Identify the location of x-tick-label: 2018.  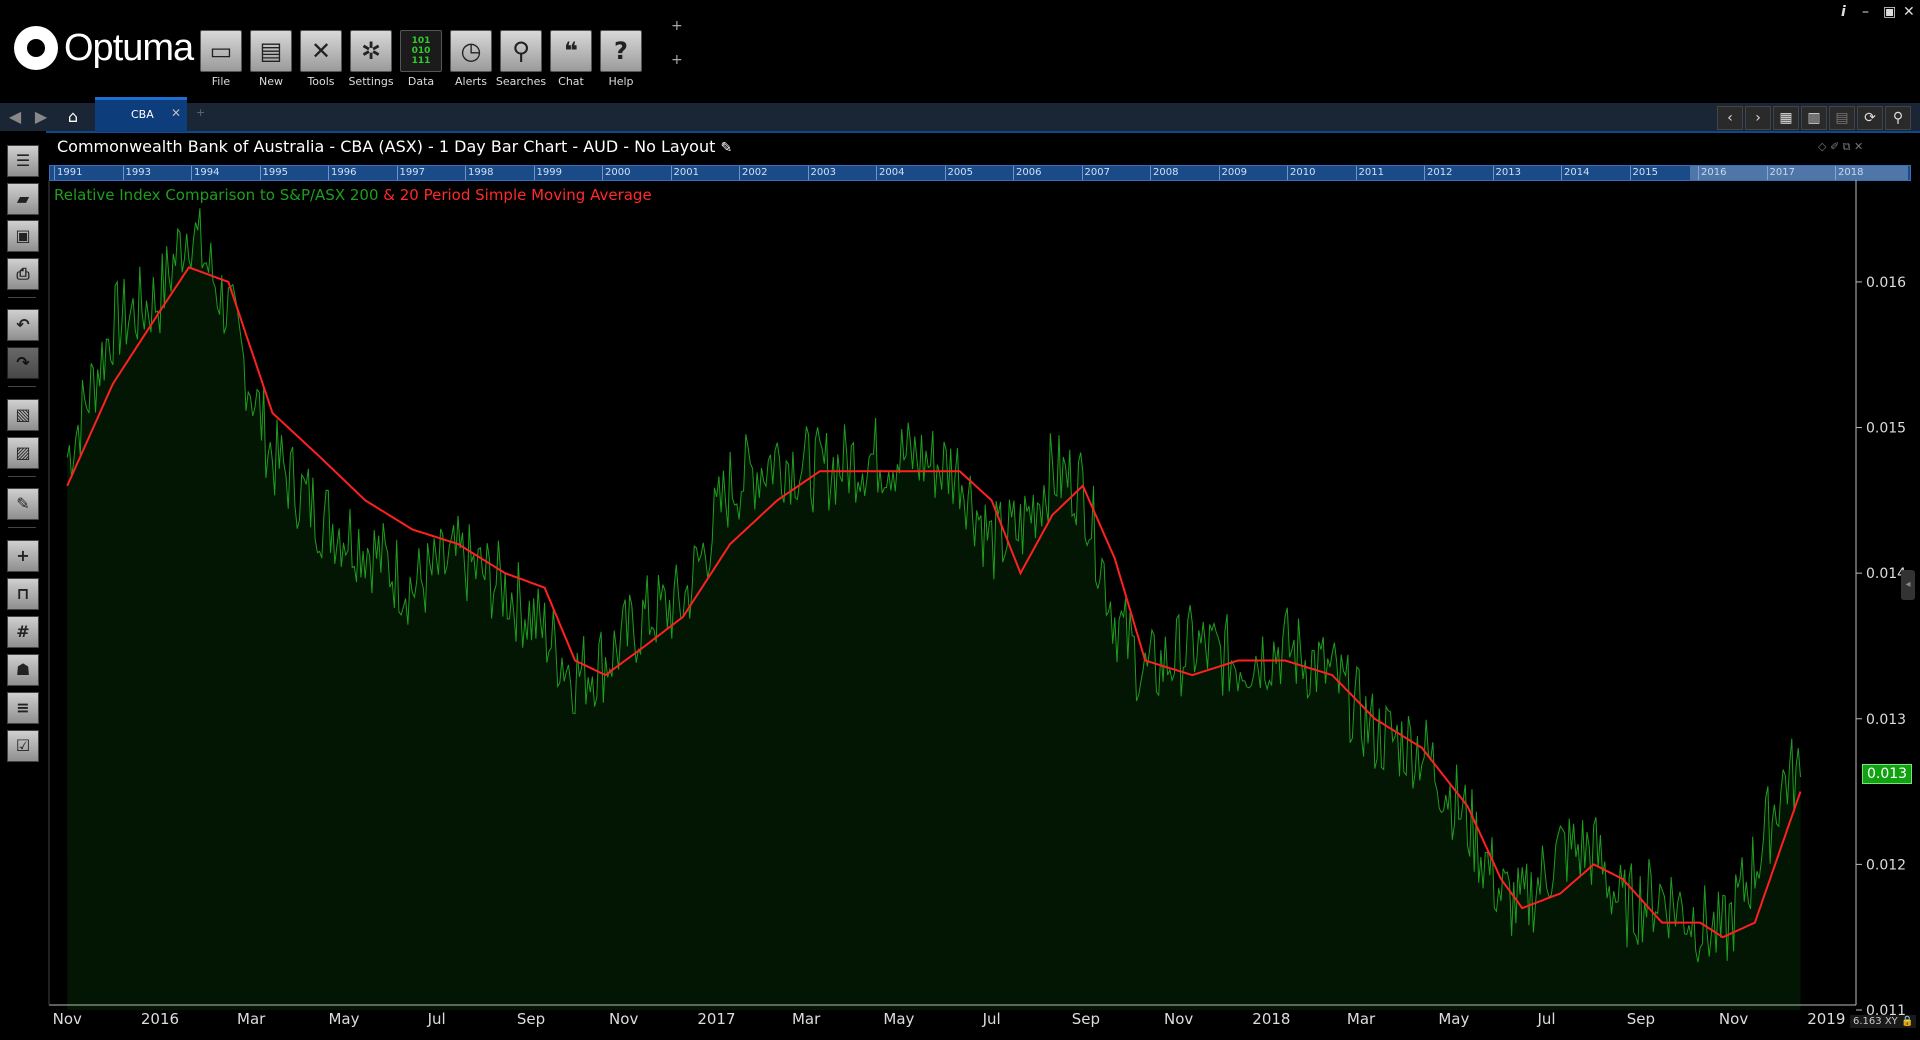
(1271, 1019).